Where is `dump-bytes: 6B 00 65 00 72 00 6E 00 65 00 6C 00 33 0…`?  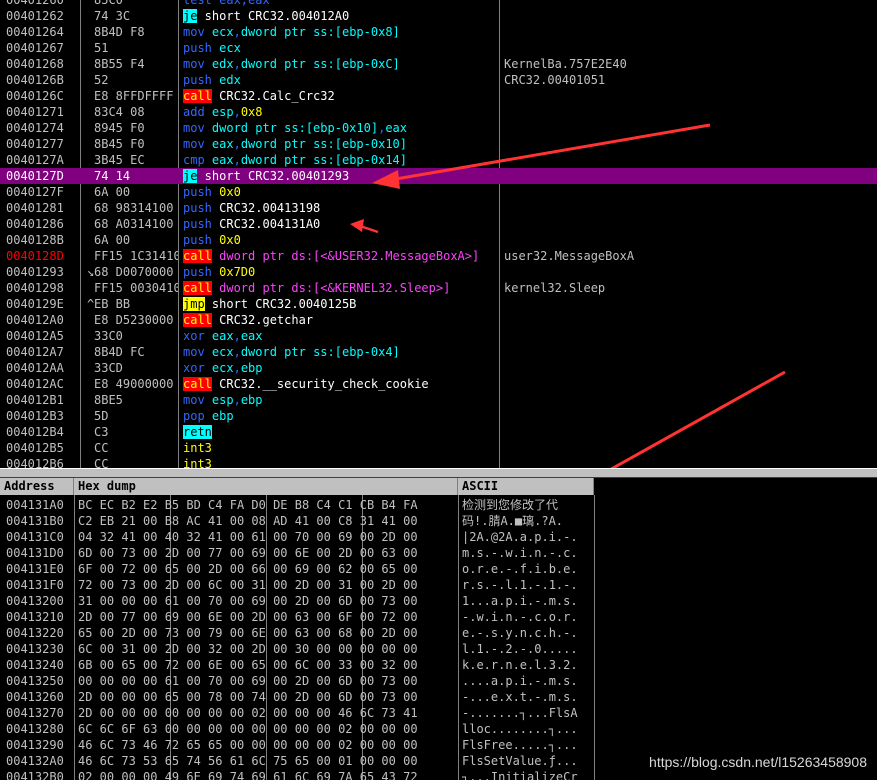
dump-bytes: 6B 00 65 00 72 00 6E 00 65 00 6C 00 33 0… is located at coordinates (248, 665).